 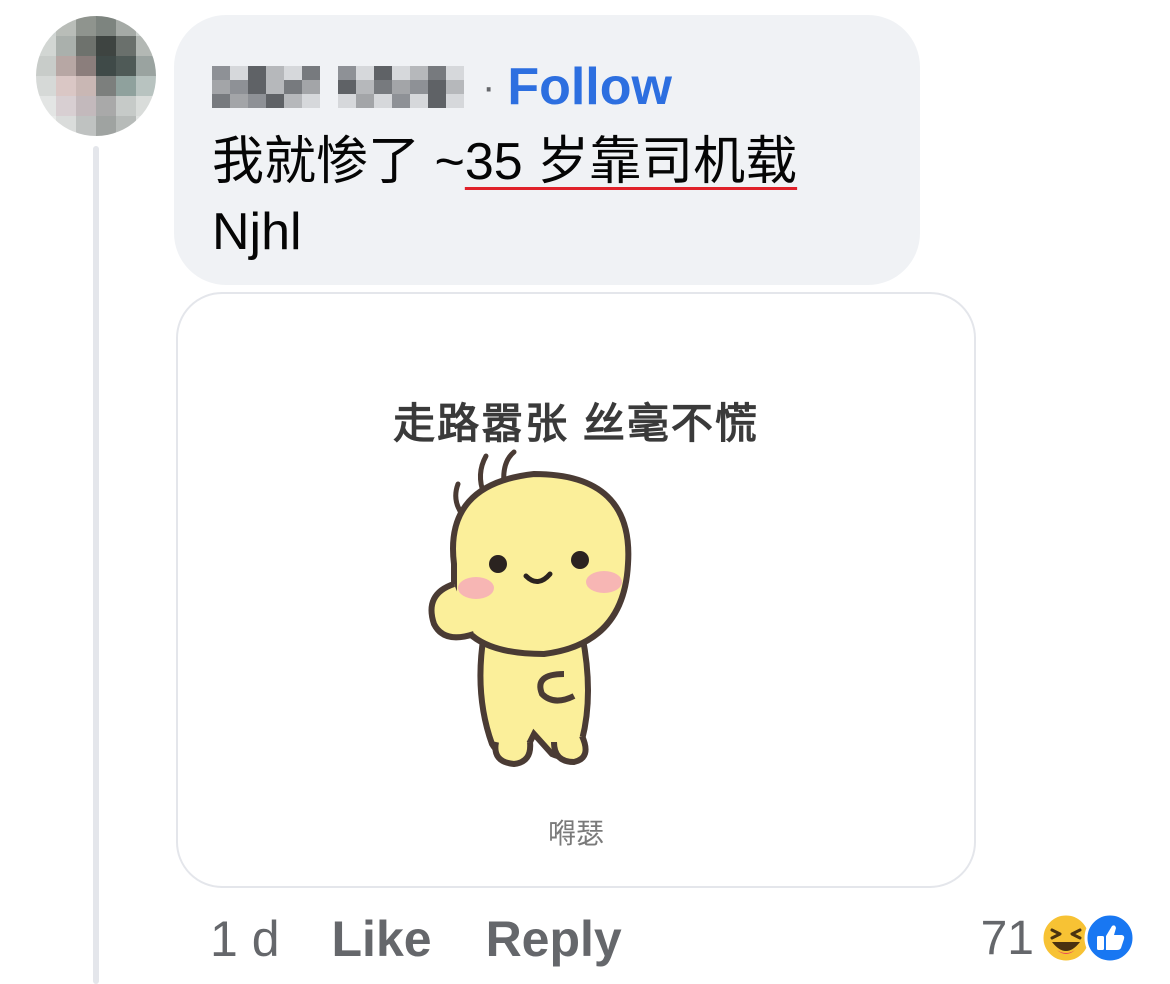 I want to click on reactions-summary: 71, so click(x=1058, y=938).